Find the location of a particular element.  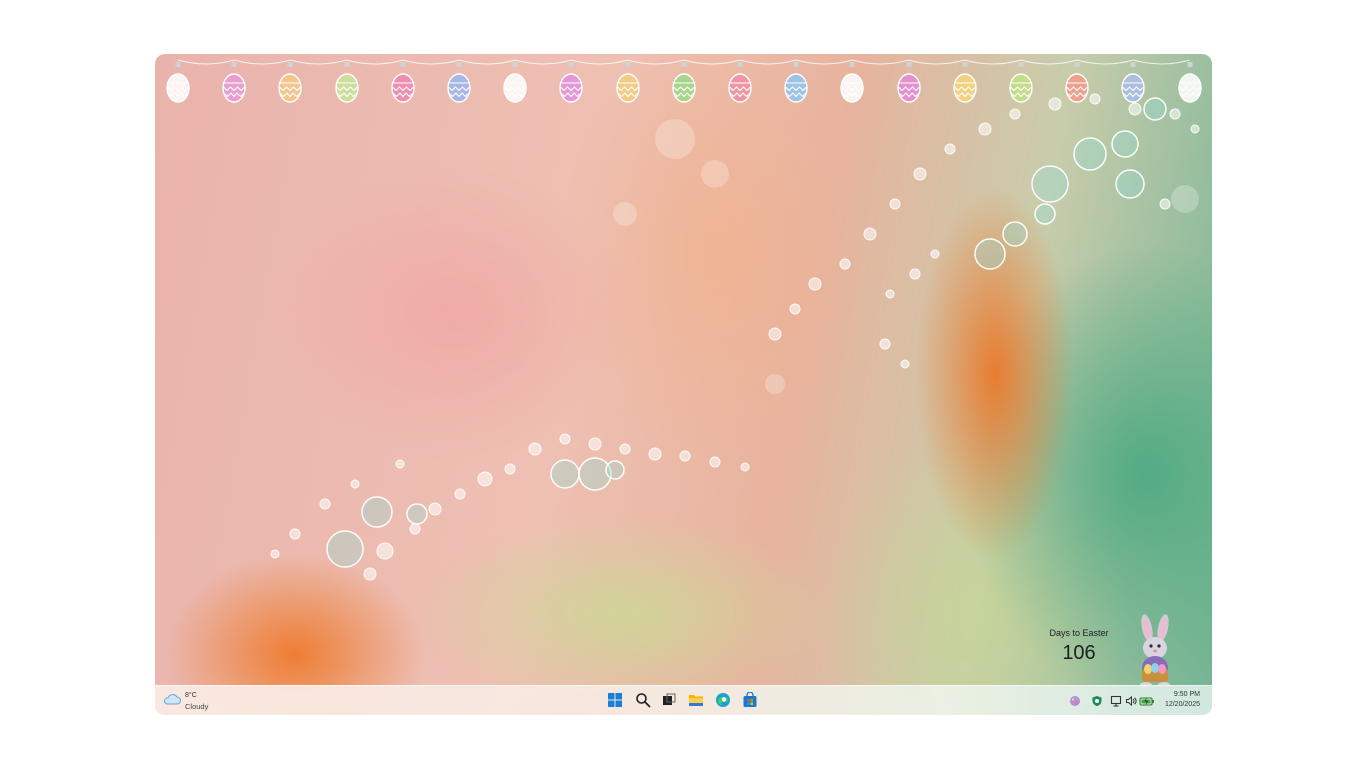

countdown-value: 106 is located at coordinates (1079, 653).